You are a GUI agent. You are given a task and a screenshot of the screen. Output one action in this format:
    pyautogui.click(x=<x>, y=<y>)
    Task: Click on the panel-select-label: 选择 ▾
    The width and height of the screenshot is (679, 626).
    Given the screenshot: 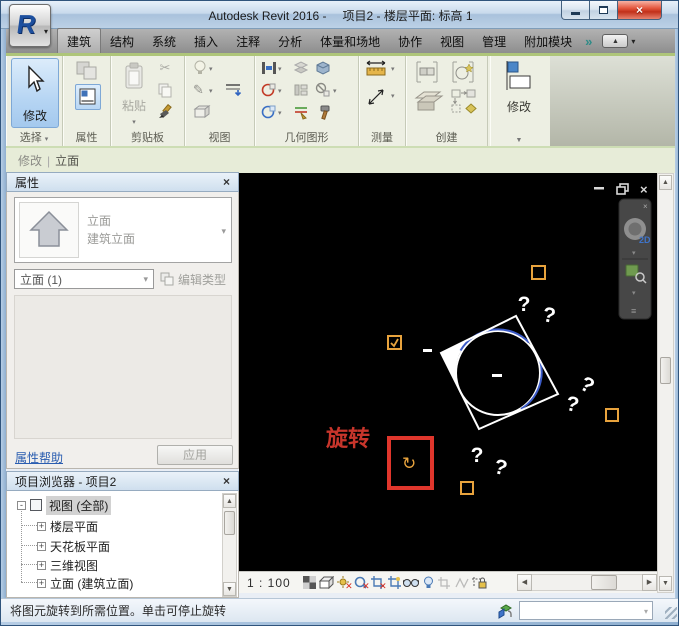 What is the action you would take?
    pyautogui.click(x=34, y=137)
    